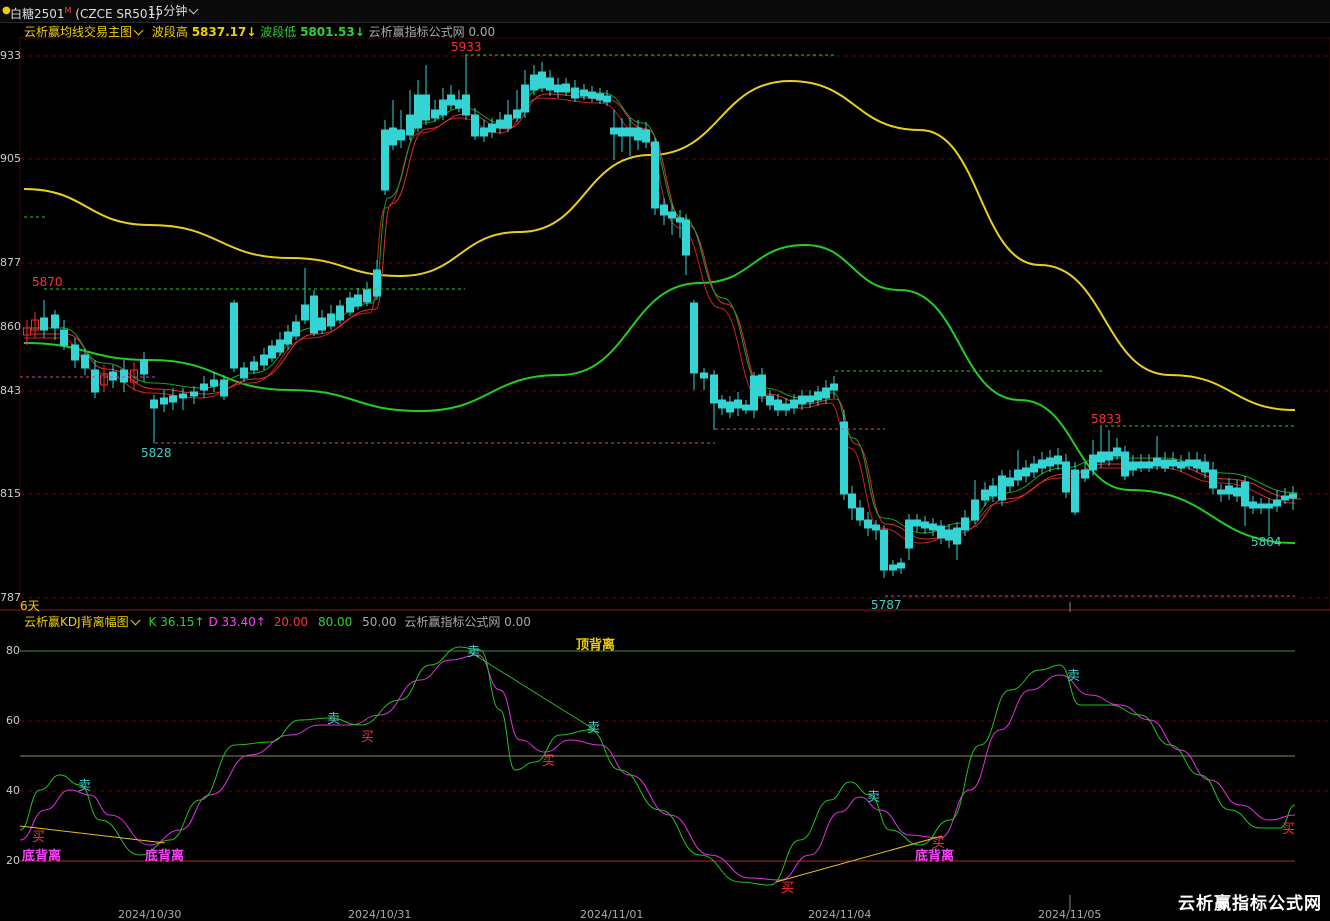 The height and width of the screenshot is (921, 1330). I want to click on watermark-logo: 云析赢指标公式网, so click(1250, 904).